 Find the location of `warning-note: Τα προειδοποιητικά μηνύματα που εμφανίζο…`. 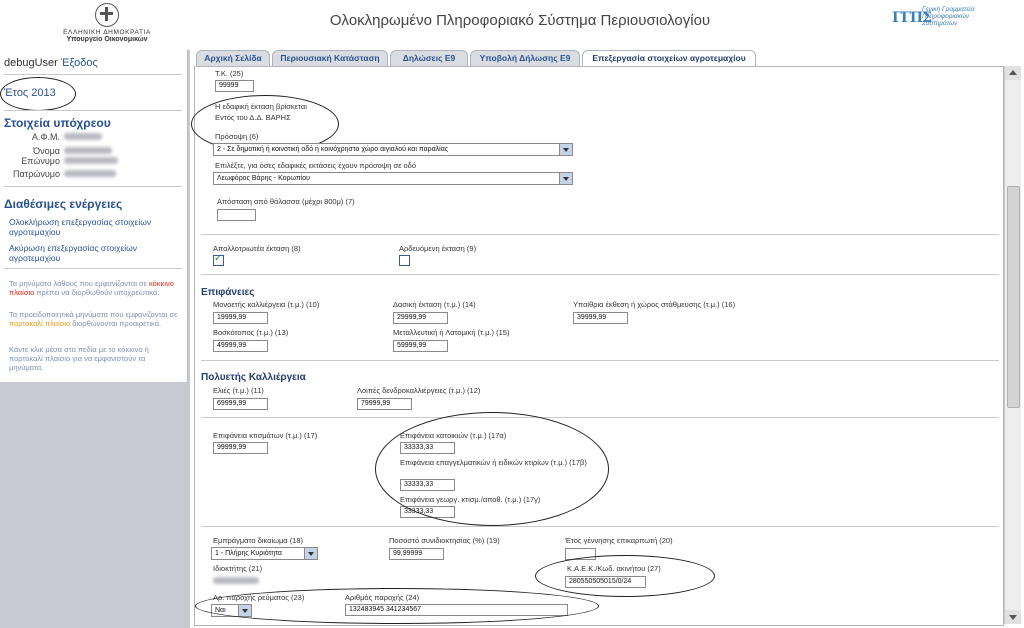

warning-note: Τα προειδοποιητικά μηνύματα που εμφανίζο… is located at coordinates (95, 319).